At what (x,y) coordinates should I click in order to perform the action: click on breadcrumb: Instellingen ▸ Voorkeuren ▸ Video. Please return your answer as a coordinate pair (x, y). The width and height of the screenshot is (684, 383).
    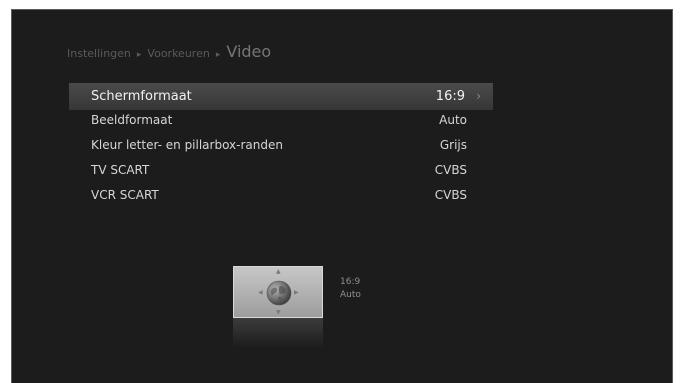
    Looking at the image, I should click on (169, 51).